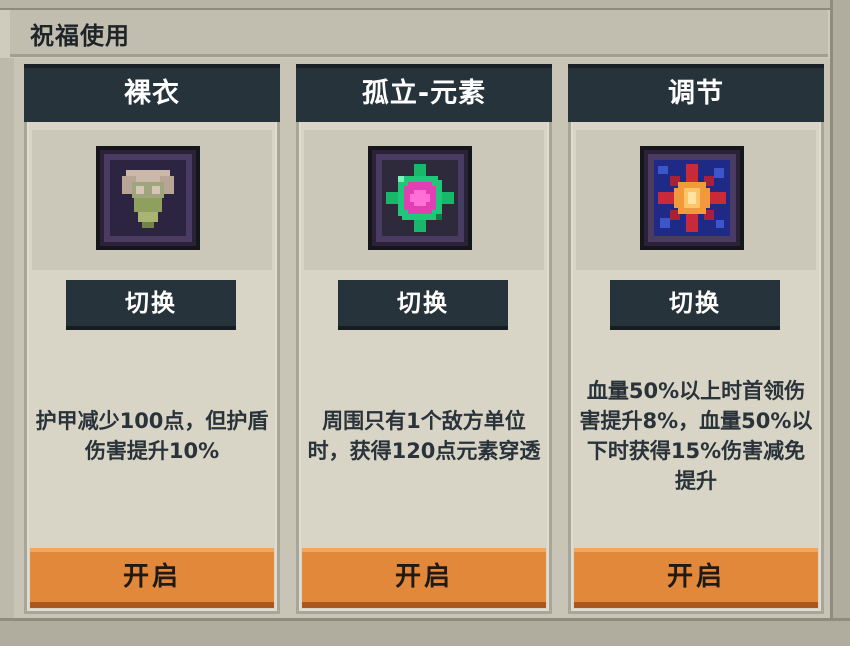  What do you see at coordinates (692, 198) in the screenshot?
I see `burst-star-icon` at bounding box center [692, 198].